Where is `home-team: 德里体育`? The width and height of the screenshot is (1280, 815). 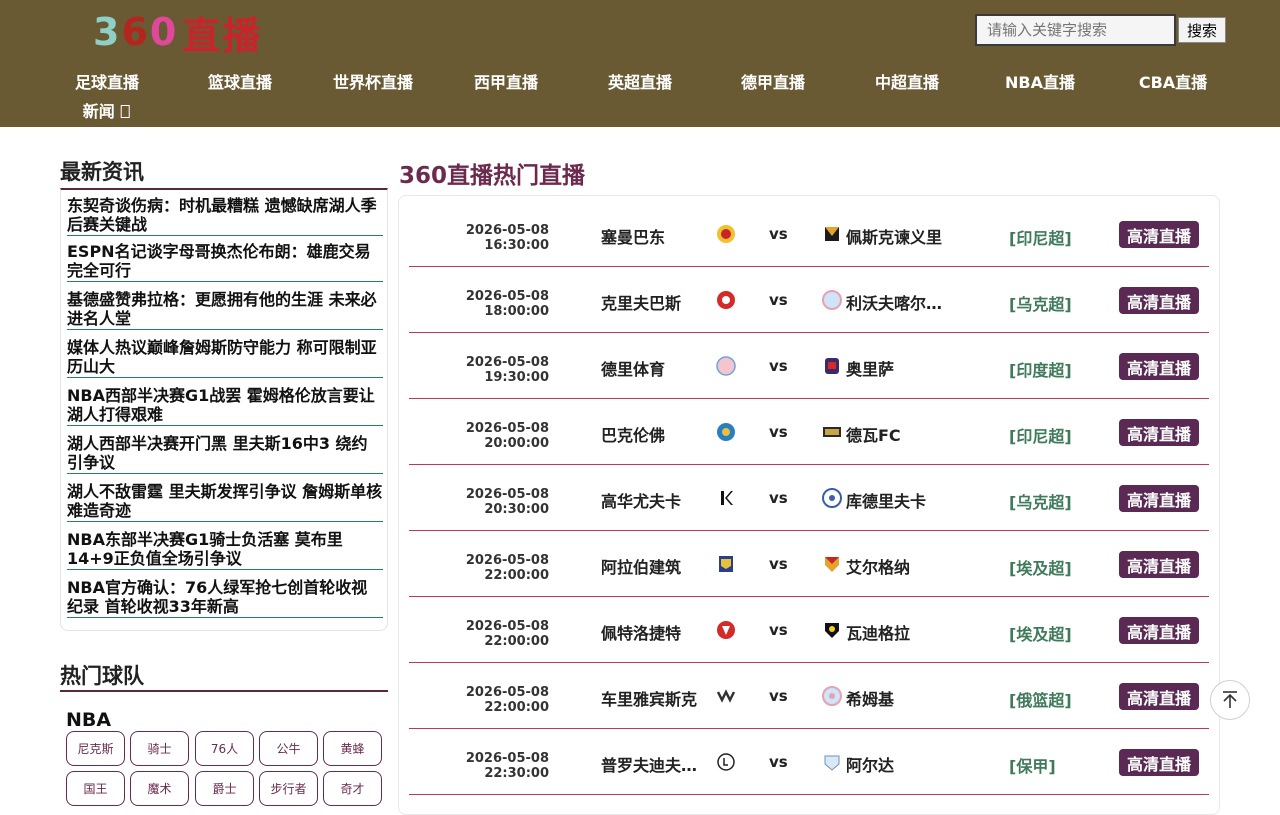 home-team: 德里体育 is located at coordinates (651, 368).